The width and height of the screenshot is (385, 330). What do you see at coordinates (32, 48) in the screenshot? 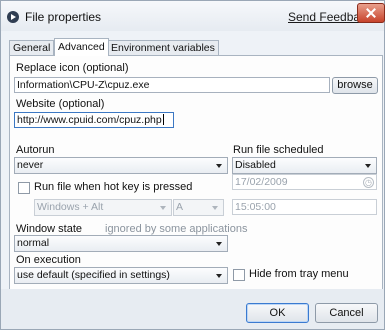
I see `tab-general: General` at bounding box center [32, 48].